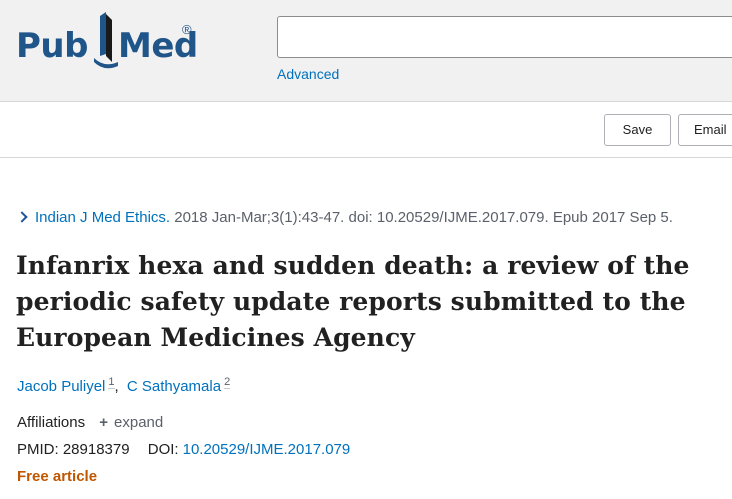  Describe the element at coordinates (57, 476) in the screenshot. I see `free-article-badge: Free article` at that location.